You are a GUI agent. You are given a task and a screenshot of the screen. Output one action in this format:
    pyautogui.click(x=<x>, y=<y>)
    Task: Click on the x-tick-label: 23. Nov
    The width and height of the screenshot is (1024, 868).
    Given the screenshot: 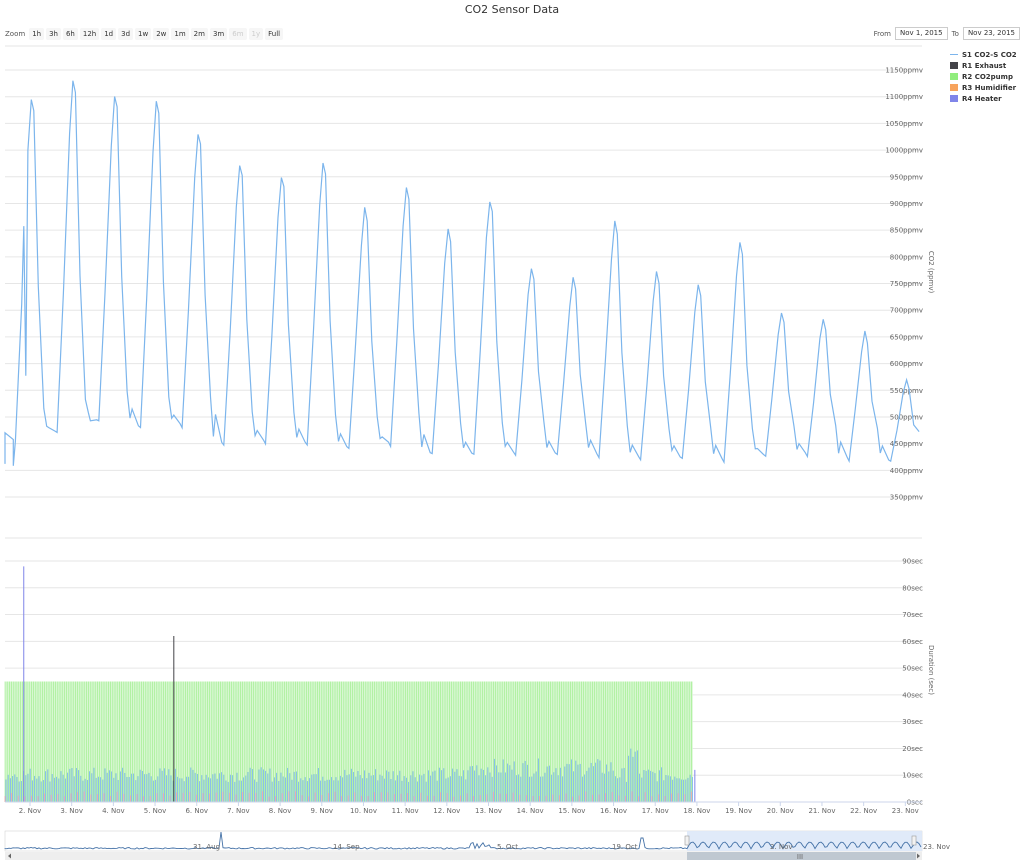 What is the action you would take?
    pyautogui.click(x=905, y=811)
    